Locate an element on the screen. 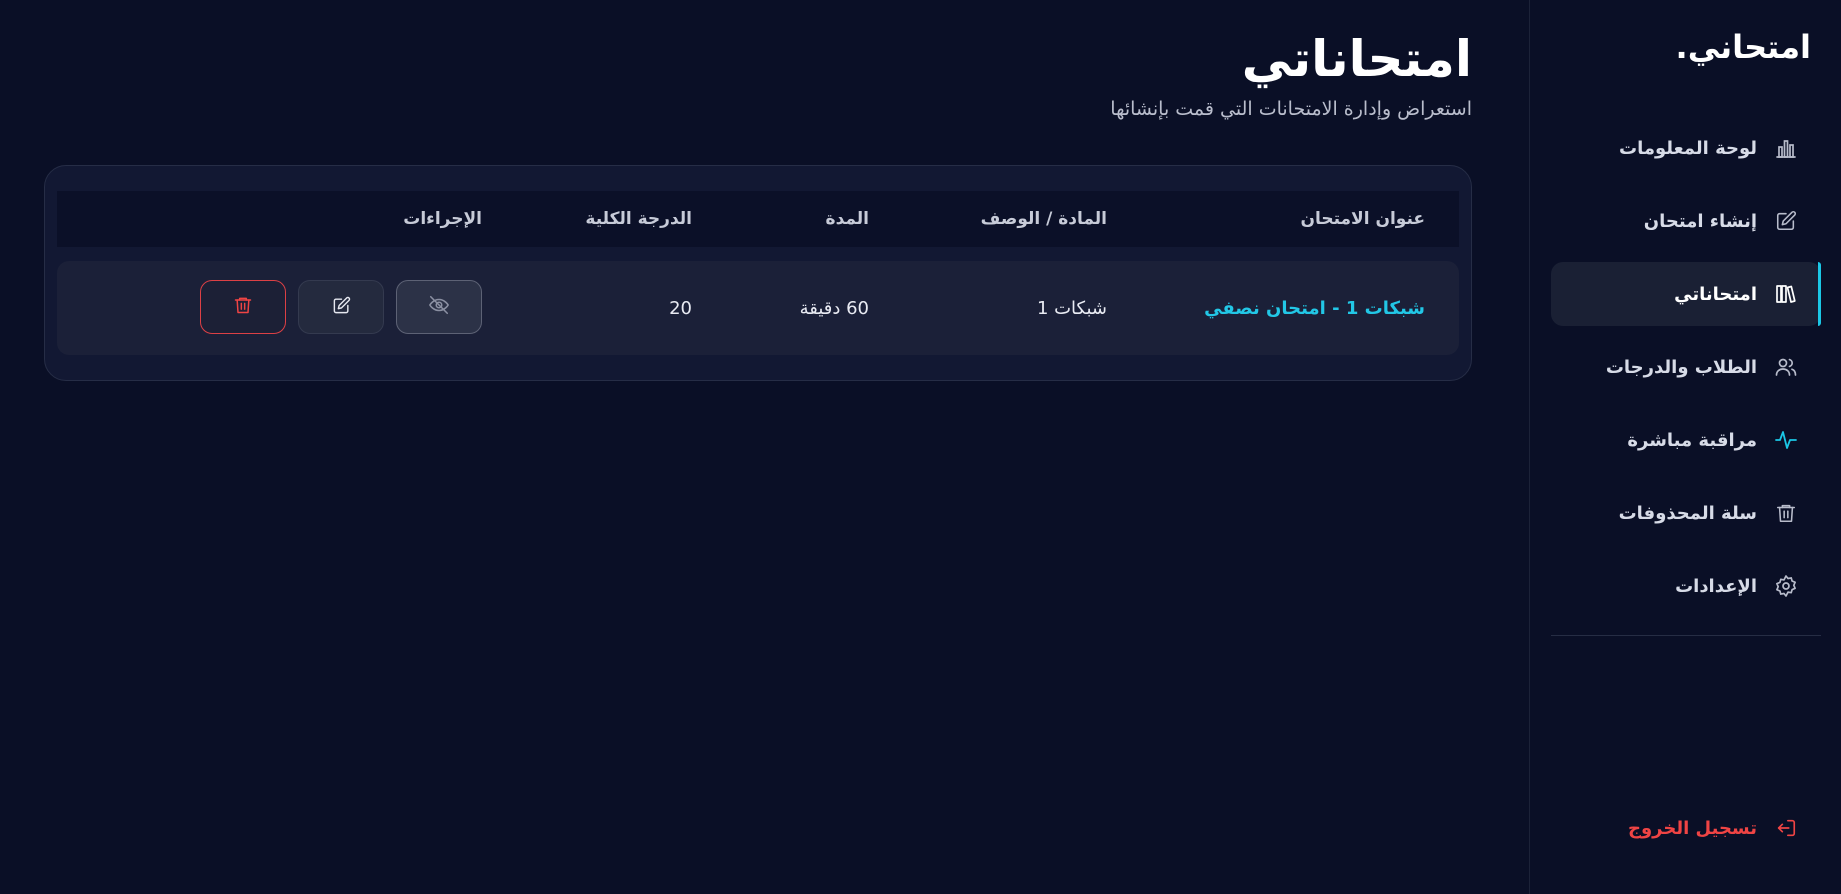  sidebar-divider is located at coordinates (1686, 635).